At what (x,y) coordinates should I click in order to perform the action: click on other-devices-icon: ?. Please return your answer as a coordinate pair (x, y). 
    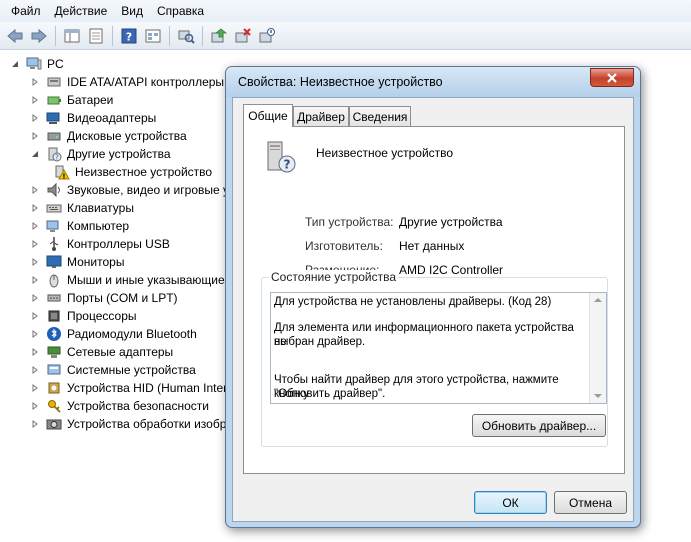
    Looking at the image, I should click on (54, 154).